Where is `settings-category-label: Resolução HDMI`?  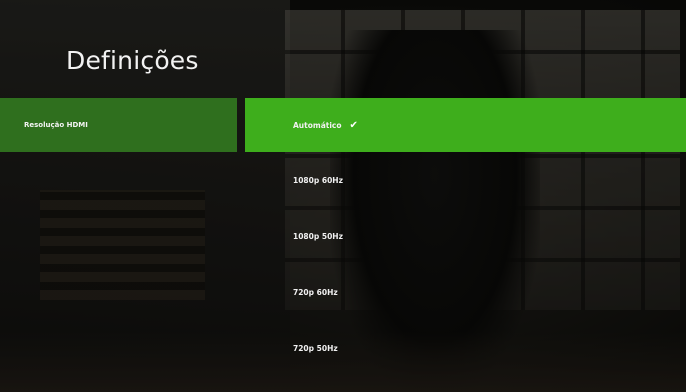 settings-category-label: Resolução HDMI is located at coordinates (56, 125).